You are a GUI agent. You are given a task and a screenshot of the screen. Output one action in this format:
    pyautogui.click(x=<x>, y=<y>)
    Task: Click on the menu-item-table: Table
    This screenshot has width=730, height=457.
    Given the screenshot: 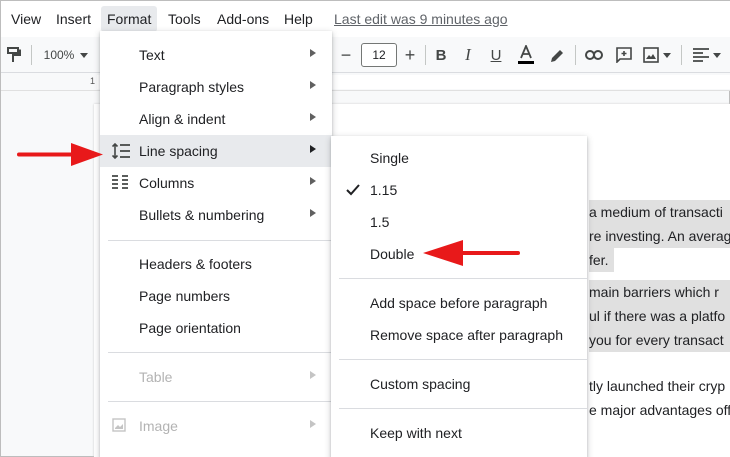 What is the action you would take?
    pyautogui.click(x=216, y=377)
    